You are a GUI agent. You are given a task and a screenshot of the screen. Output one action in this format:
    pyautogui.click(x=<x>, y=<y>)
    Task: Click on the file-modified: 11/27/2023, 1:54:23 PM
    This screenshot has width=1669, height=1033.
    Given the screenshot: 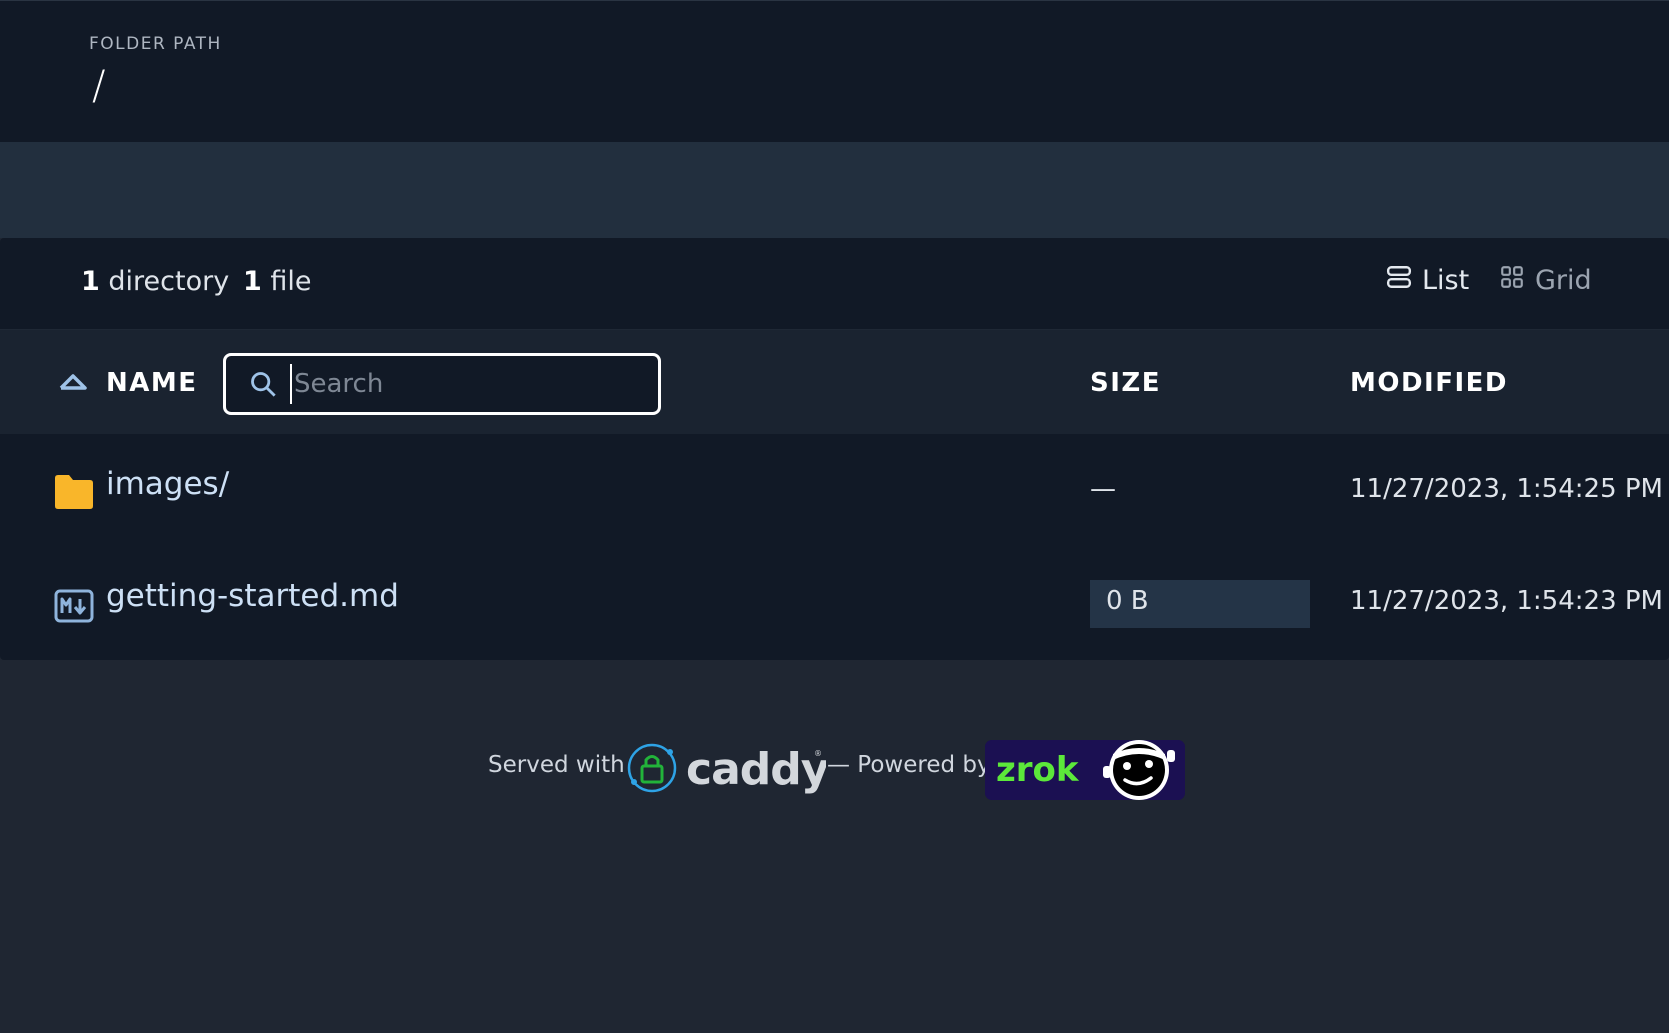 What is the action you would take?
    pyautogui.click(x=1506, y=601)
    